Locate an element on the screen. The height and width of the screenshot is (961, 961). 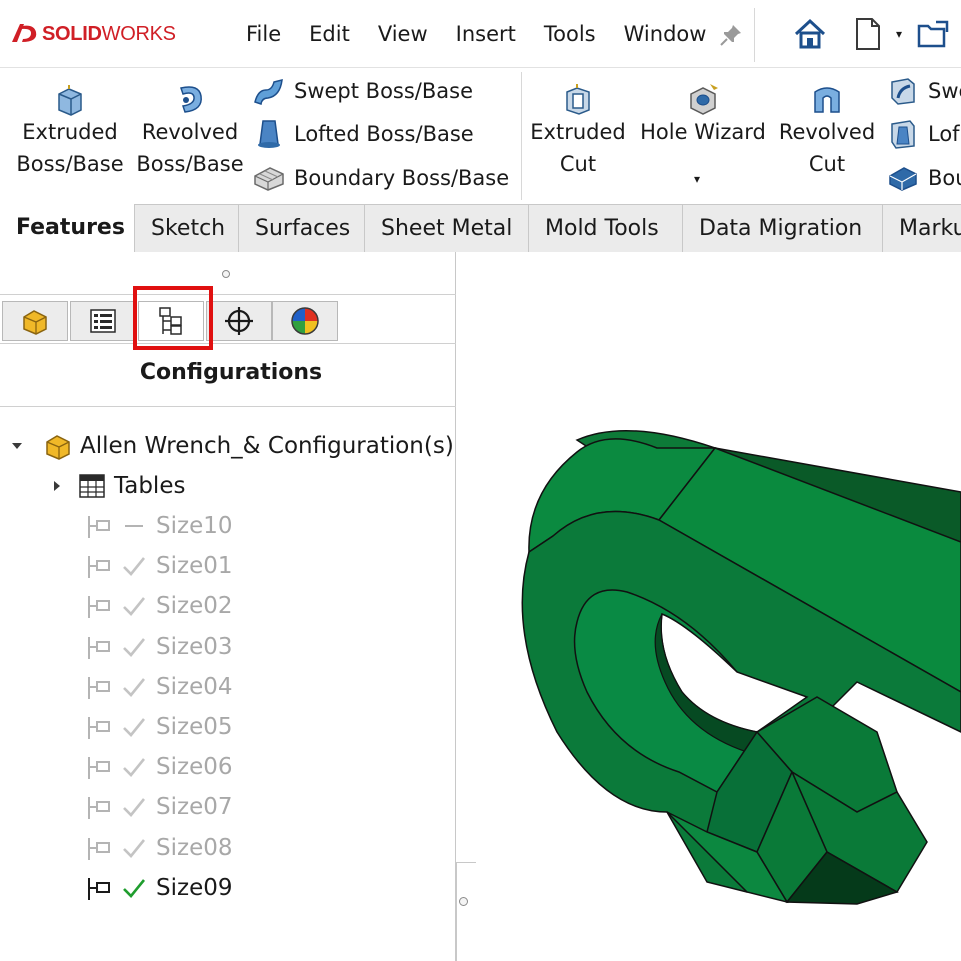
boundary-boss-button: Boundary Boss/Base is located at coordinates (379, 178).